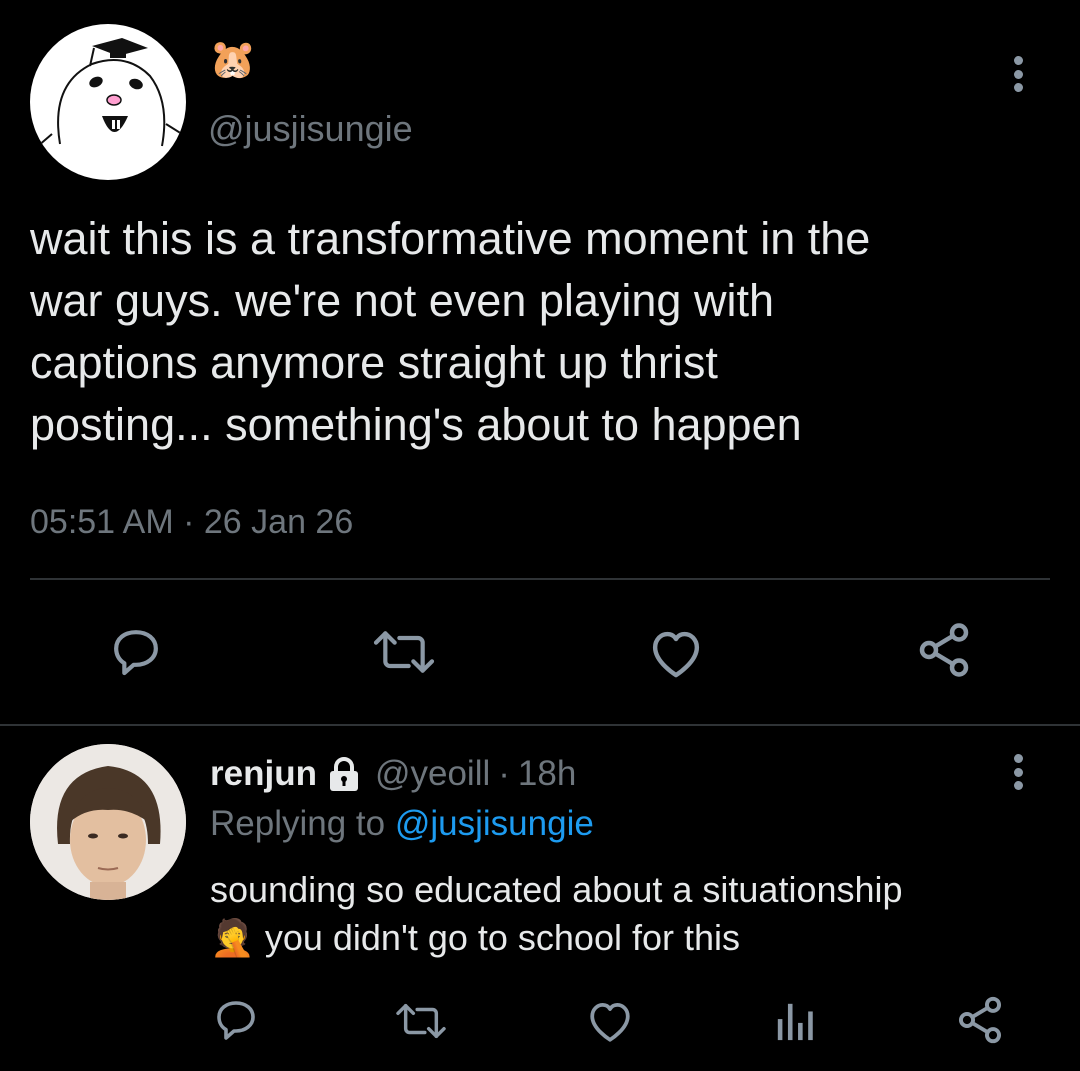 Image resolution: width=1080 pixels, height=1071 pixels. I want to click on more-options-icon, so click(1018, 74).